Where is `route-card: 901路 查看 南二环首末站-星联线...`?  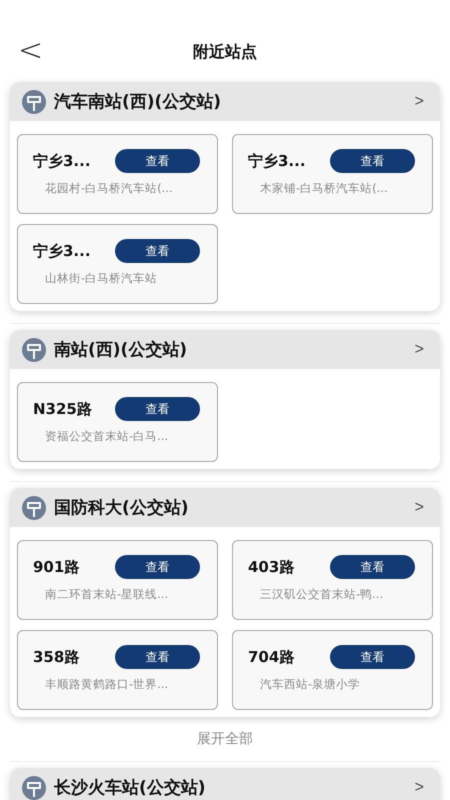
route-card: 901路 查看 南二环首末站-星联线... is located at coordinates (117, 580).